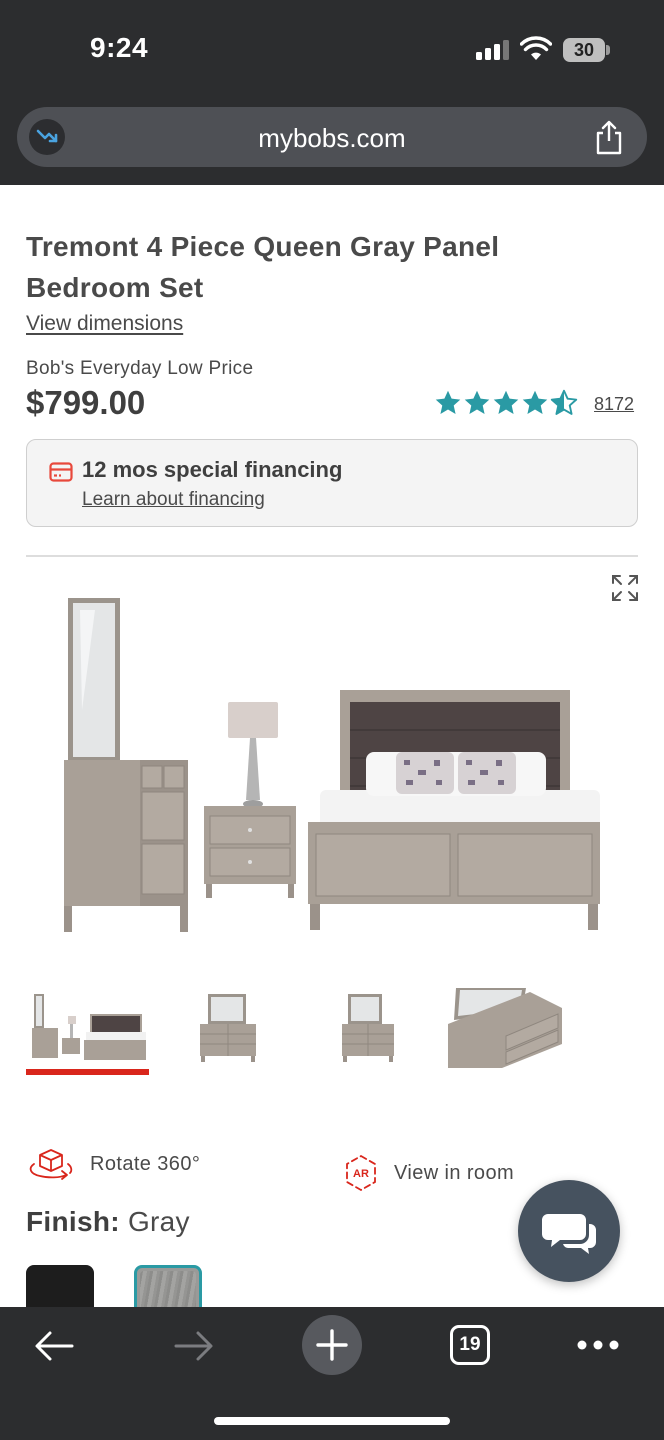 The image size is (664, 1440). Describe the element at coordinates (614, 404) in the screenshot. I see `review-count-link: 8172` at that location.